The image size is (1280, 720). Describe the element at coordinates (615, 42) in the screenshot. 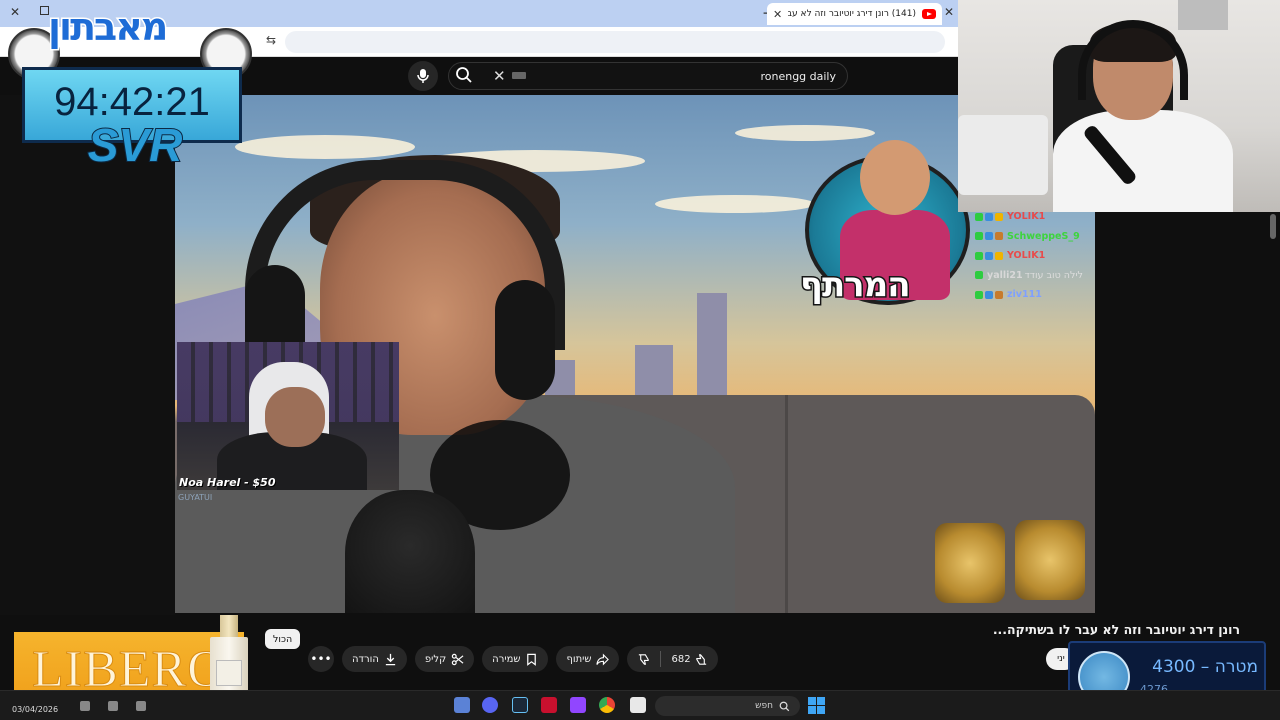

I see `address-field` at that location.